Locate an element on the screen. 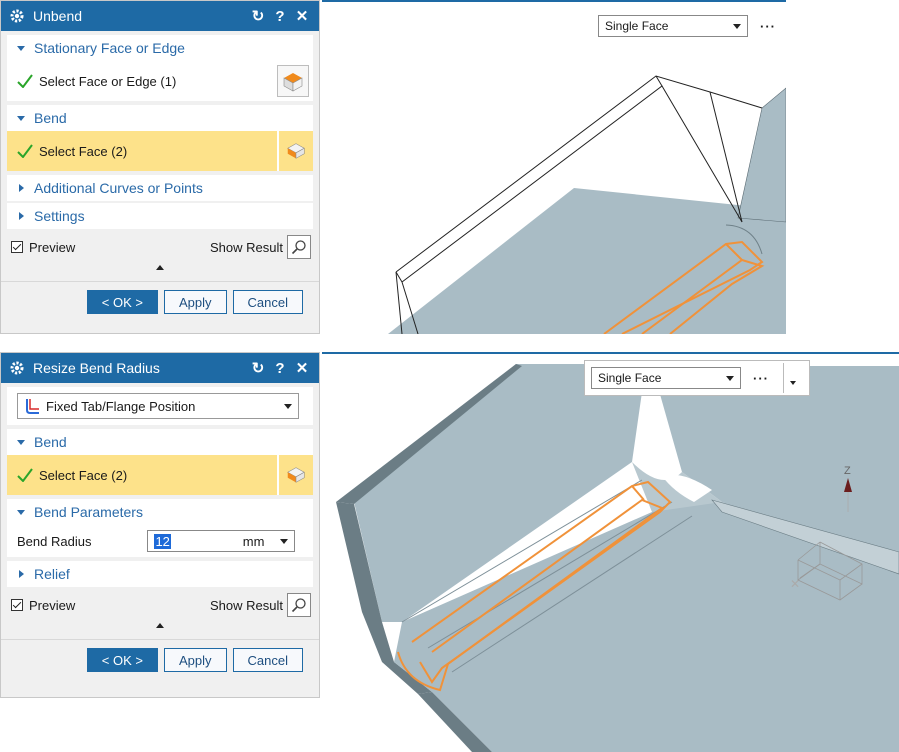  fixed-tab-icon is located at coordinates (32, 406).